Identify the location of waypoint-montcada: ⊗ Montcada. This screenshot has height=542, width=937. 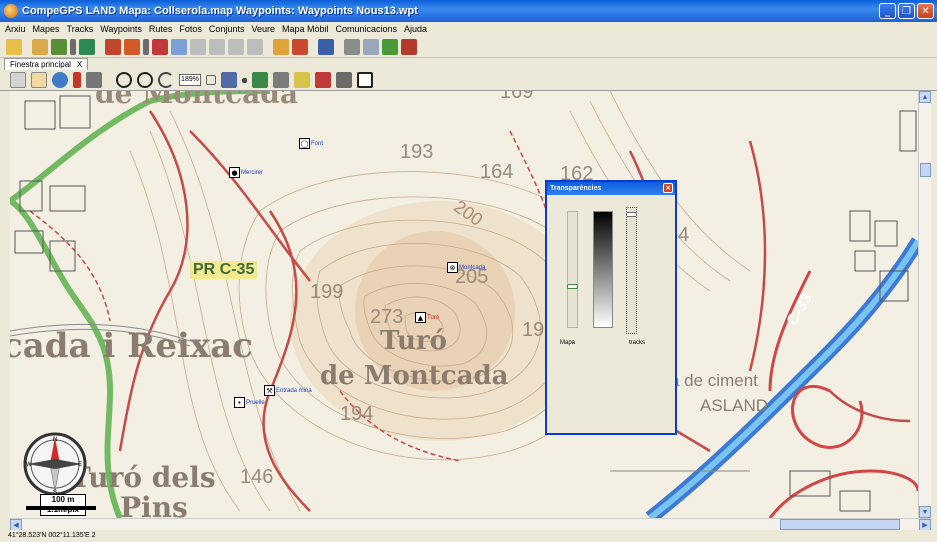
(466, 267).